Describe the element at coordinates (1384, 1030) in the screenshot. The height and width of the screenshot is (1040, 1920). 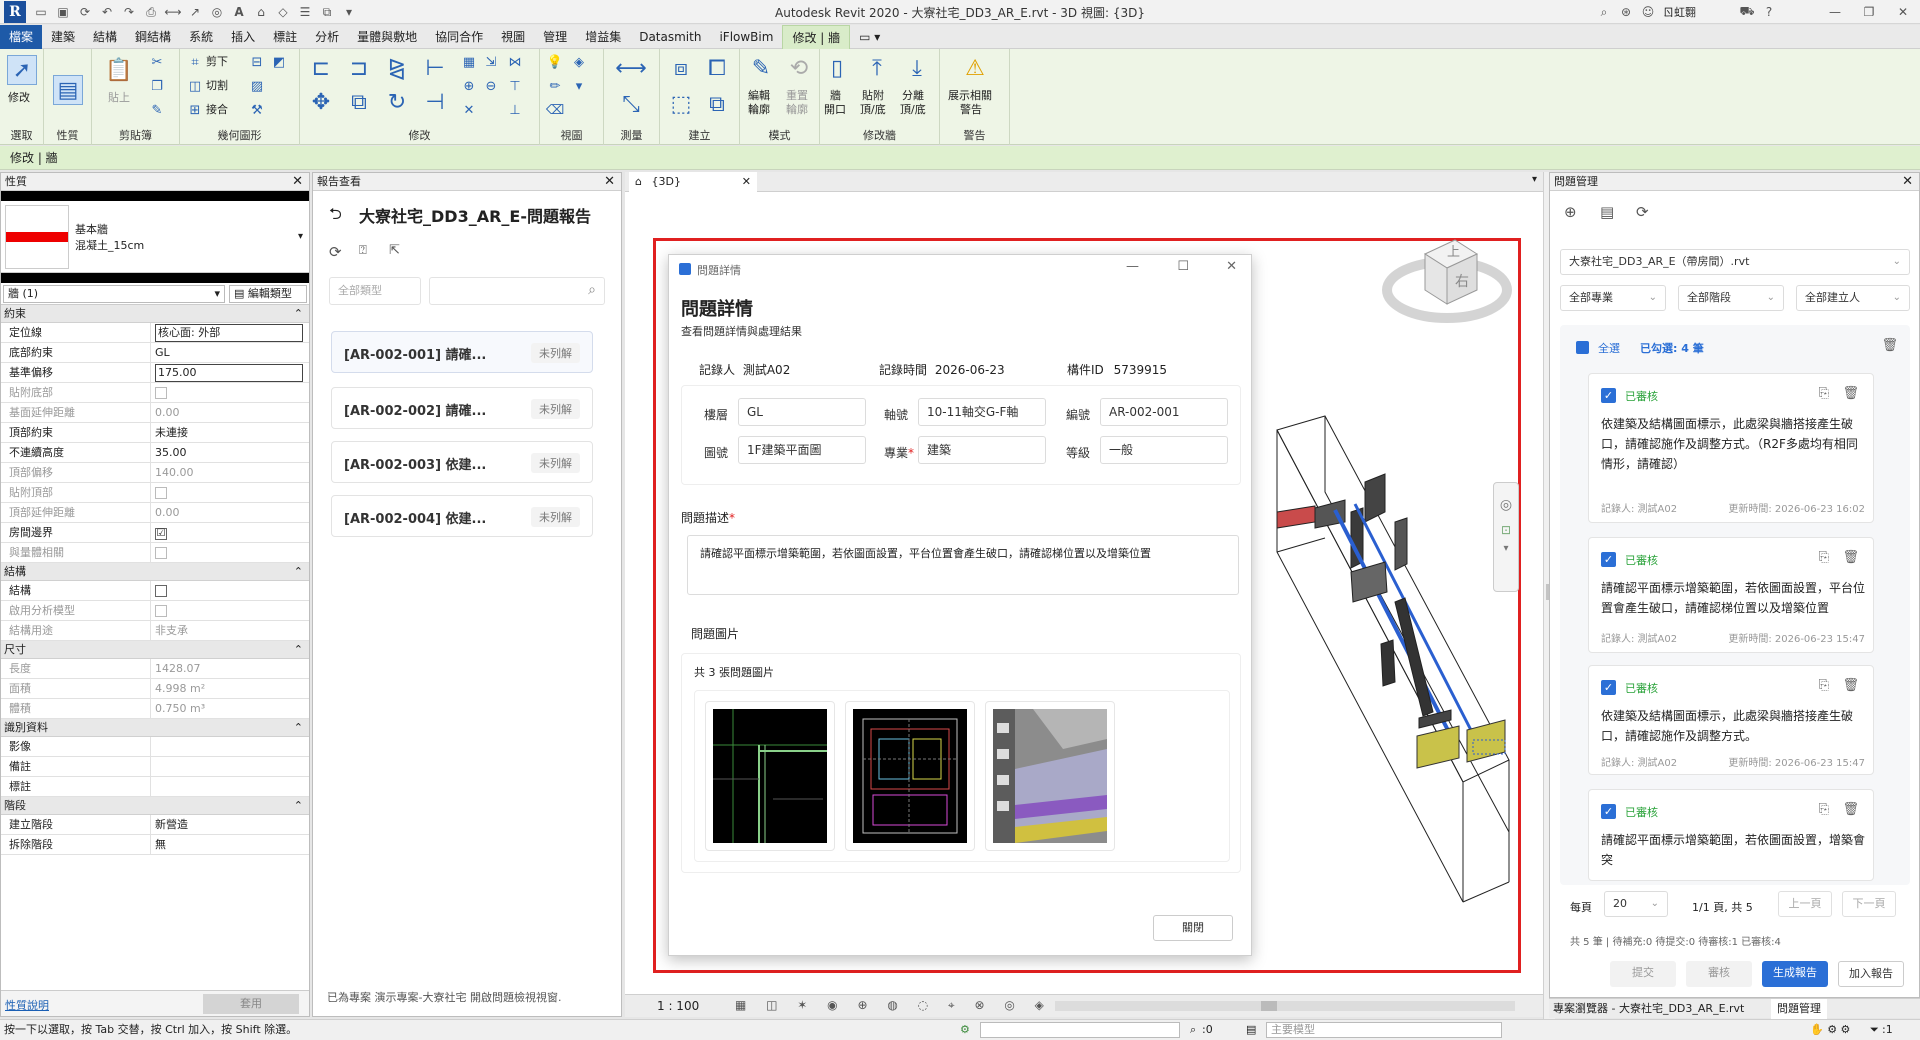
I see `design-option-select: 主要模型` at that location.